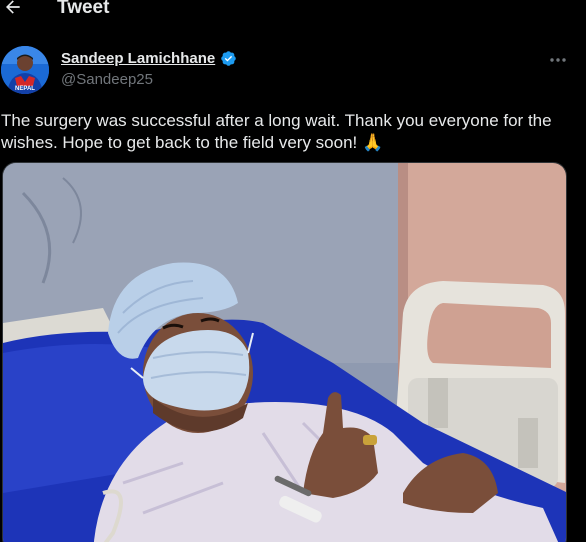 The image size is (586, 542). Describe the element at coordinates (228, 58) in the screenshot. I see `verified-badge-icon` at that location.